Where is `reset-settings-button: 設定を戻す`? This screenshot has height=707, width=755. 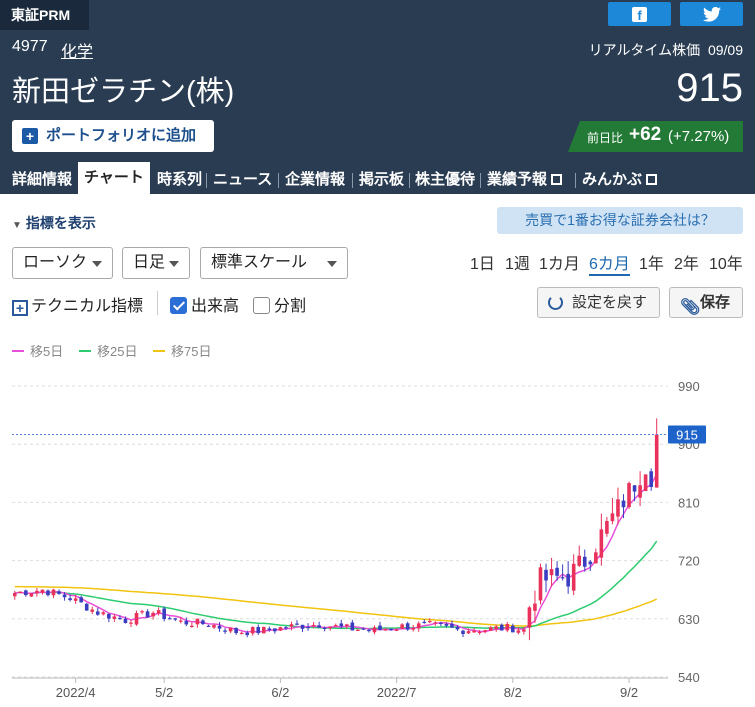
reset-settings-button: 設定を戻す is located at coordinates (598, 302).